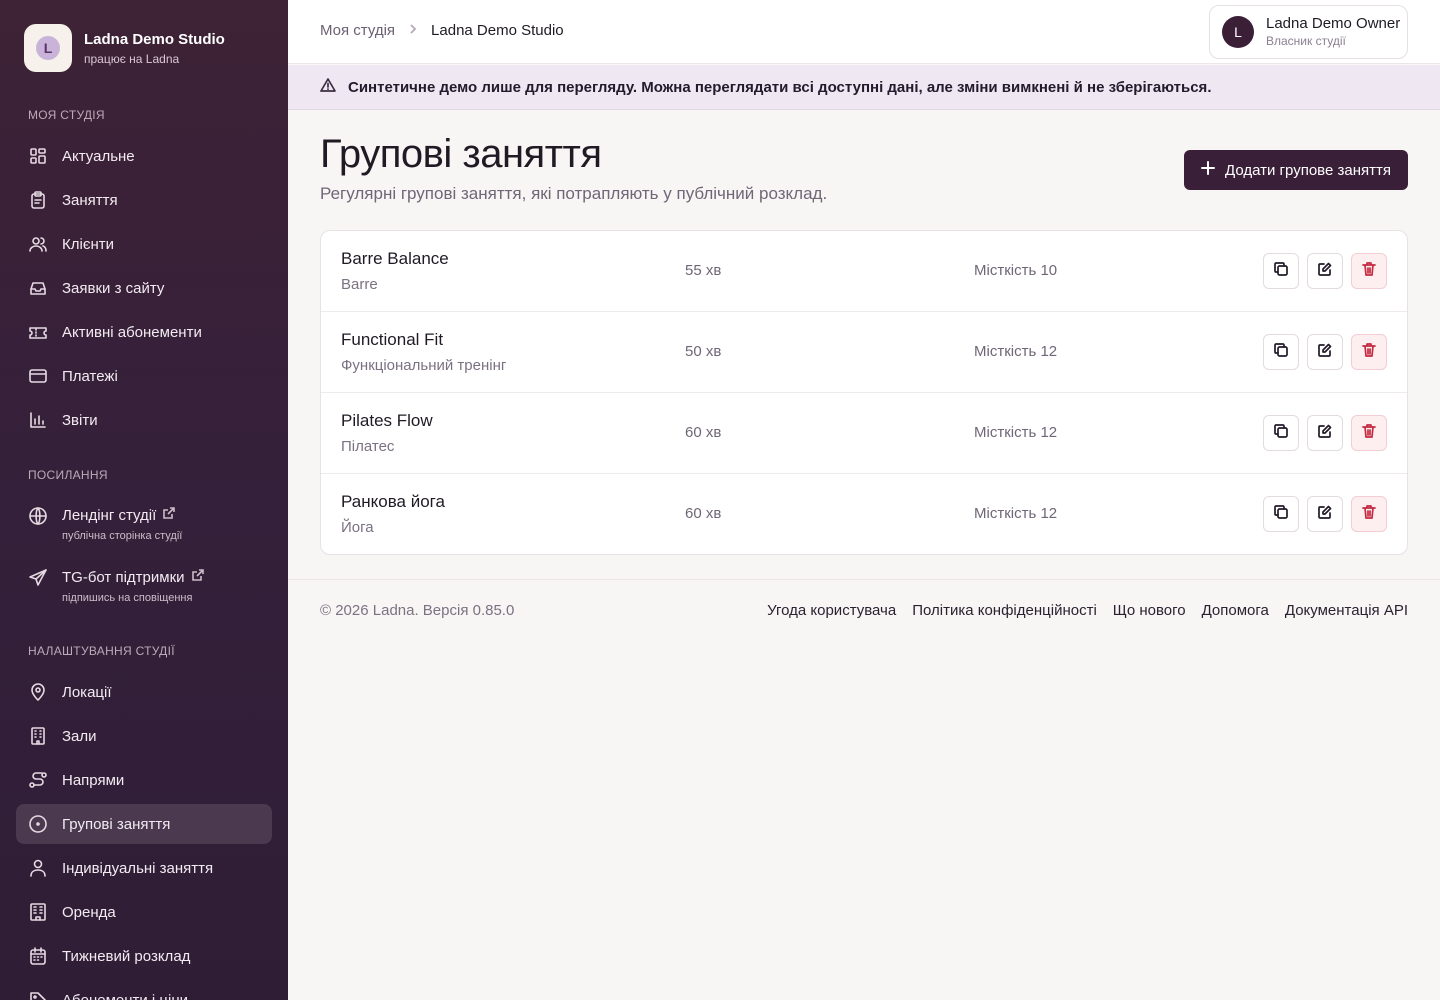 Image resolution: width=1440 pixels, height=1000 pixels. What do you see at coordinates (101, 651) in the screenshot?
I see `section-title-settings: НАЛАШТУВАННЯ СТУДІЇ` at bounding box center [101, 651].